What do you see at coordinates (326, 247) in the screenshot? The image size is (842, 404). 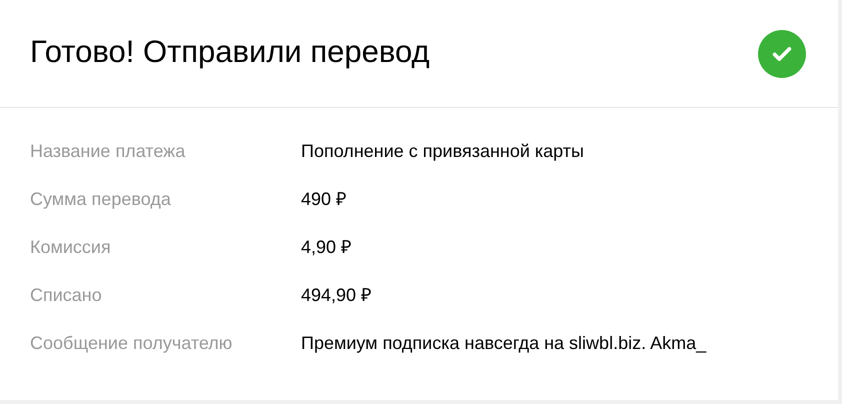 I see `detail-value: 4,90 ₽` at bounding box center [326, 247].